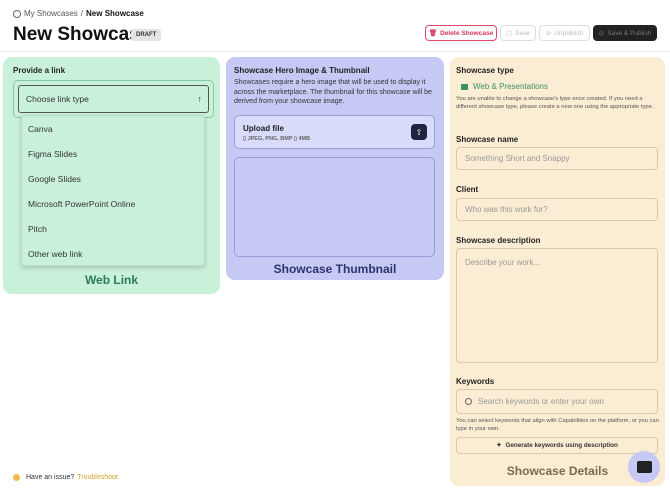 The image size is (670, 492). What do you see at coordinates (569, 33) in the screenshot?
I see `unpublish-label: Unpublish` at bounding box center [569, 33].